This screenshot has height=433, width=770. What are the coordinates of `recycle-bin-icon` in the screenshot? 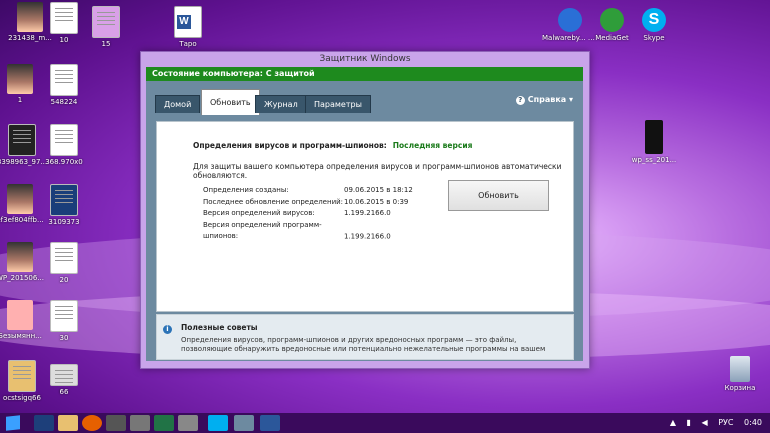 It's located at (740, 369).